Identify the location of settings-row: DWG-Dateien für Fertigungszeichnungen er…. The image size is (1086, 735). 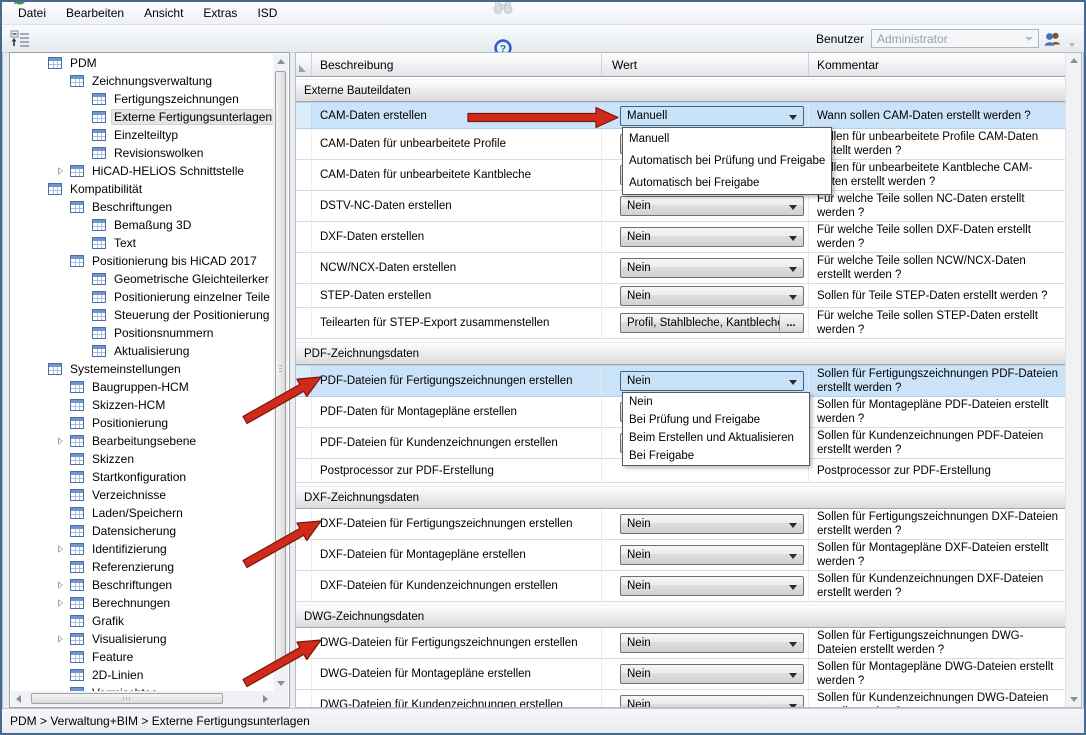
(681, 643).